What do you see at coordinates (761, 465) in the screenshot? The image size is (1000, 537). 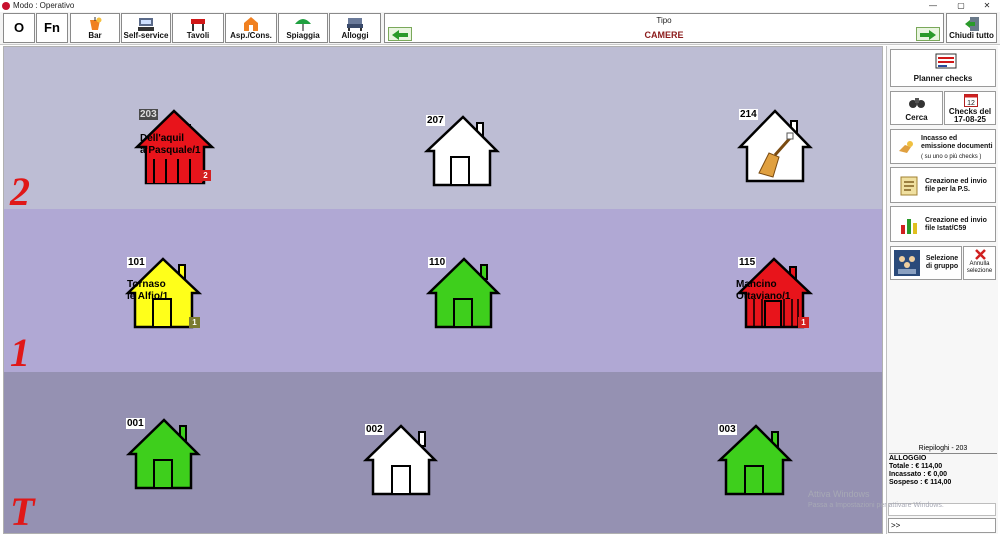 I see `room-003: 003` at bounding box center [761, 465].